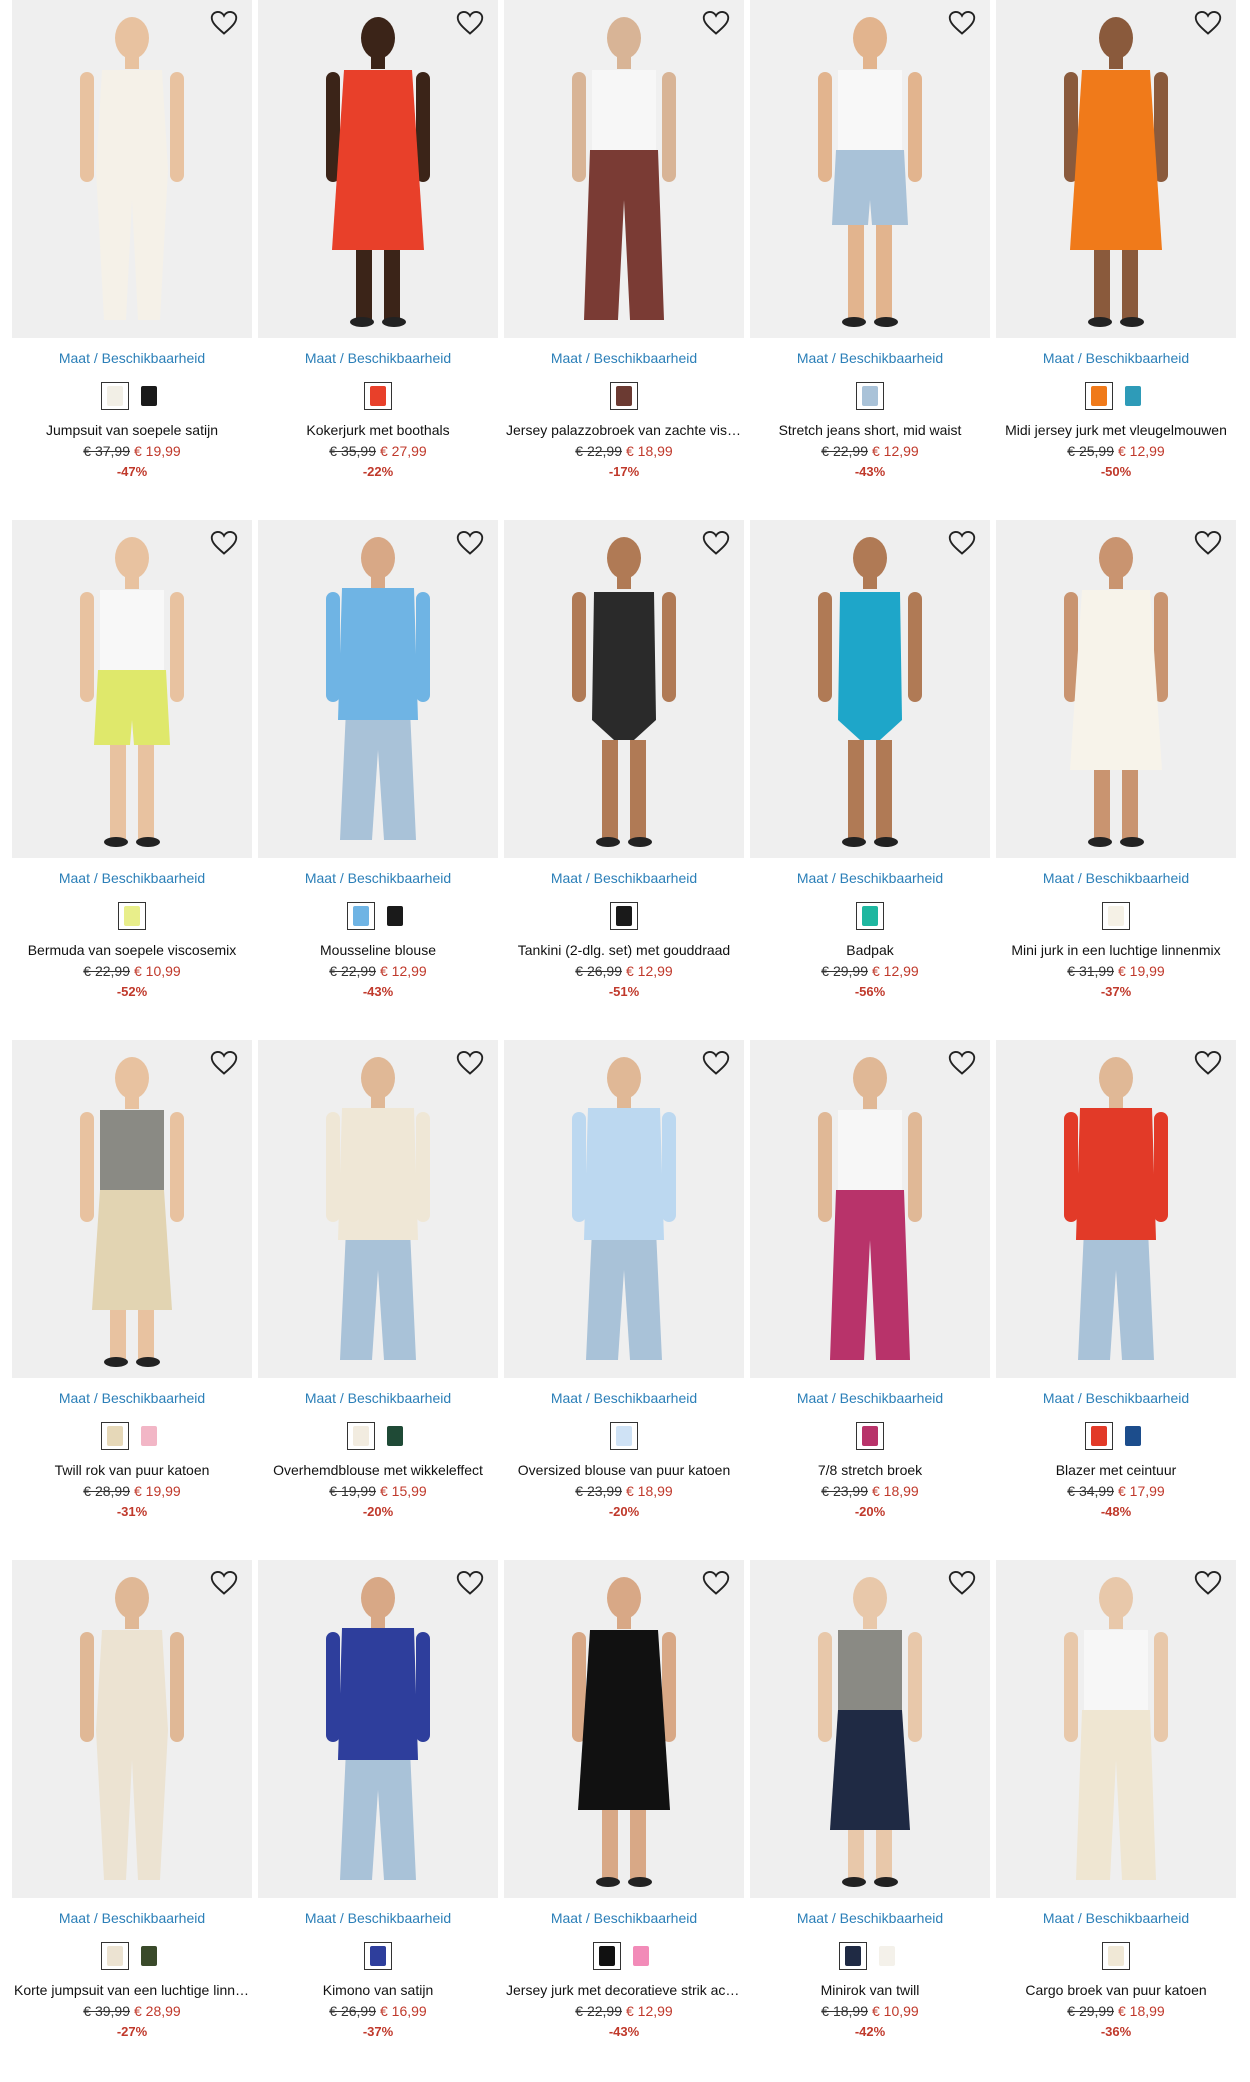 Image resolution: width=1250 pixels, height=2082 pixels. What do you see at coordinates (1116, 1990) in the screenshot?
I see `product-title: Cargo broek van puur katoen` at bounding box center [1116, 1990].